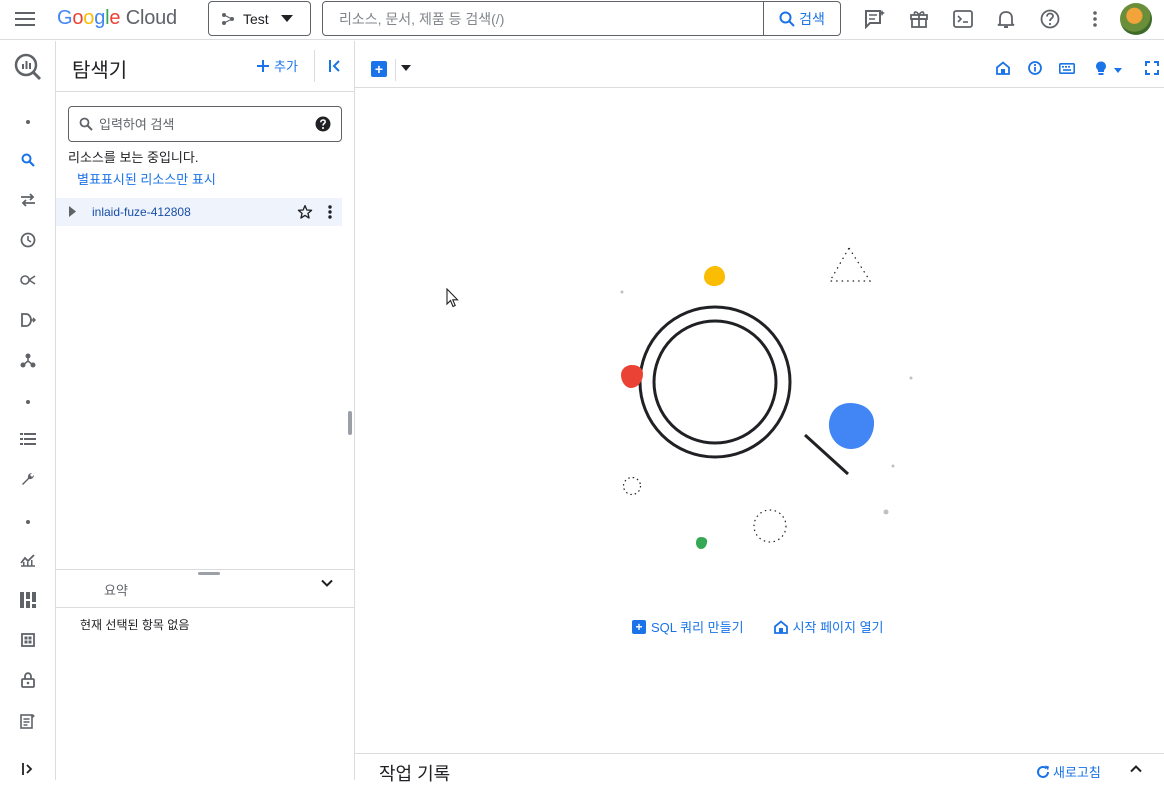 The height and width of the screenshot is (787, 1164). Describe the element at coordinates (963, 19) in the screenshot. I see `cloud-shell-icon` at that location.